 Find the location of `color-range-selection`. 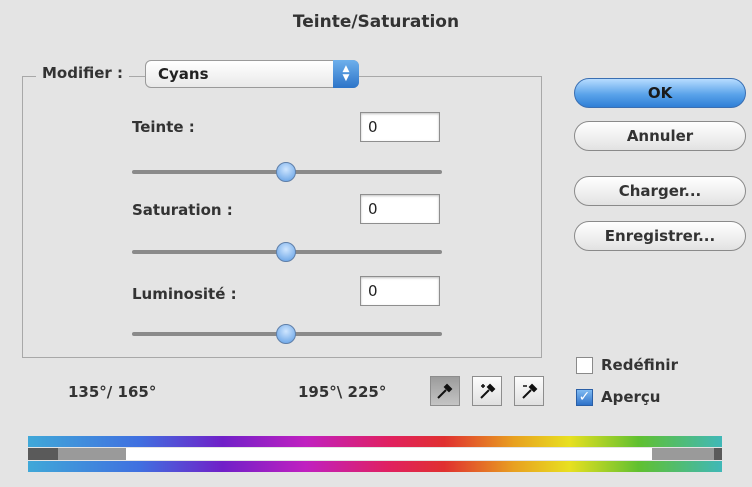

color-range-selection is located at coordinates (389, 454).